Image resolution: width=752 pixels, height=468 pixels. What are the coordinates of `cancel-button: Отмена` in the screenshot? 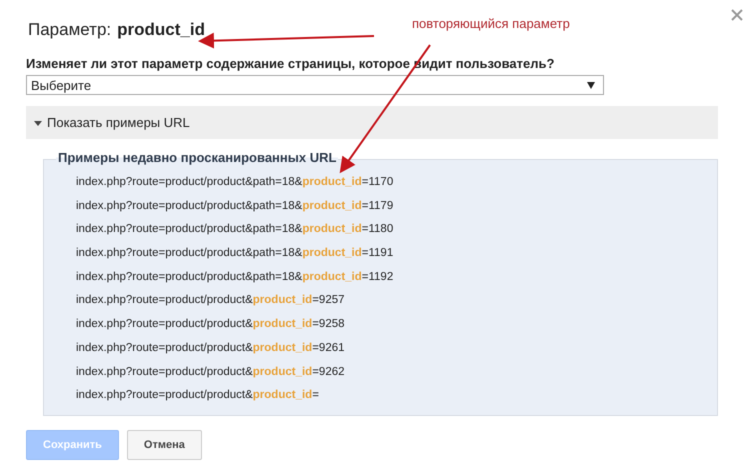 It's located at (164, 445).